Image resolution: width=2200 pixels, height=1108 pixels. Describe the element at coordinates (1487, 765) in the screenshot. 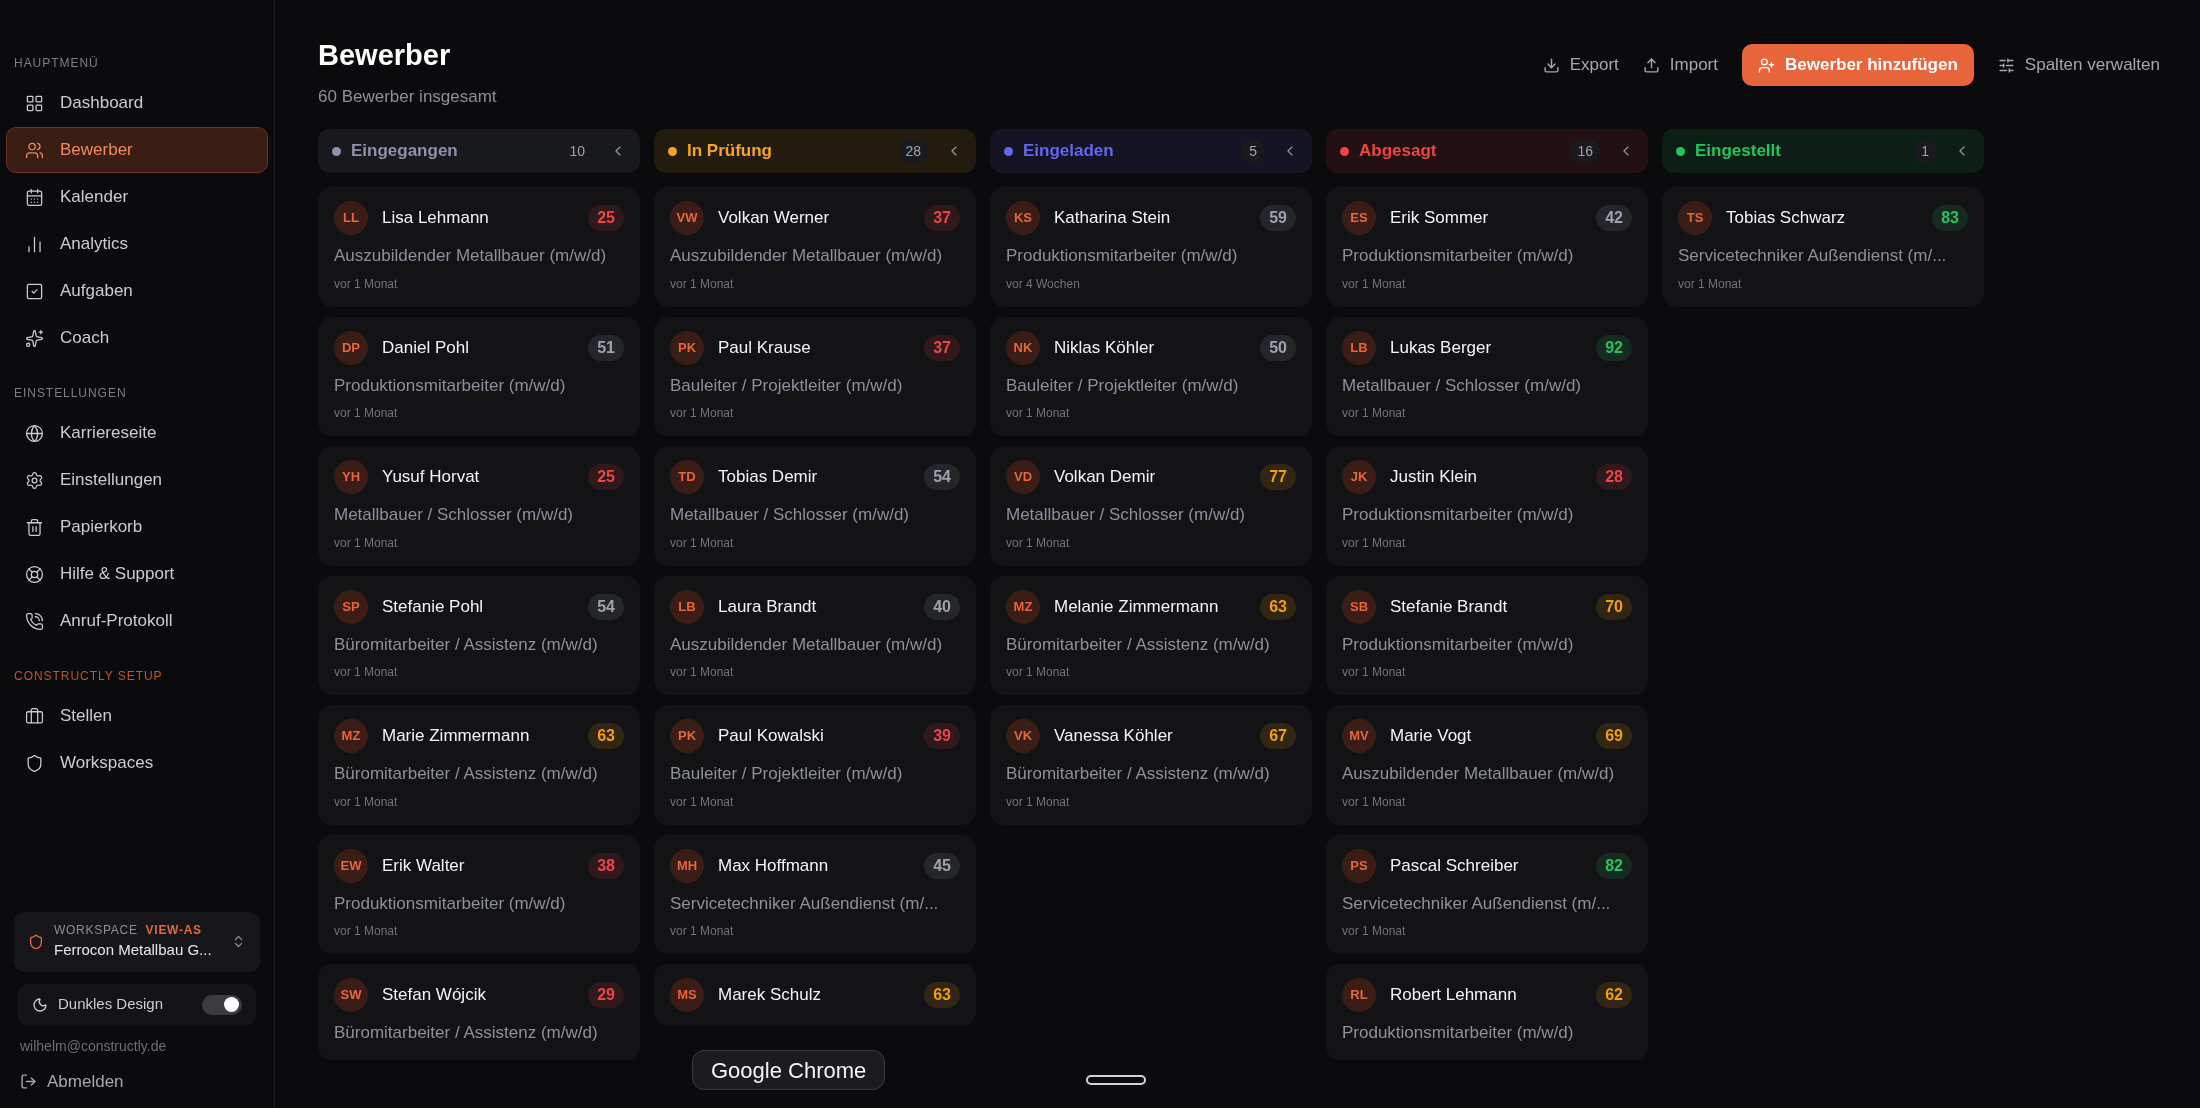

I see `applicant-card: MV Marie Vogt 69 Auszubildender Metallbauer (m/w/d) vor 1 Monat` at that location.